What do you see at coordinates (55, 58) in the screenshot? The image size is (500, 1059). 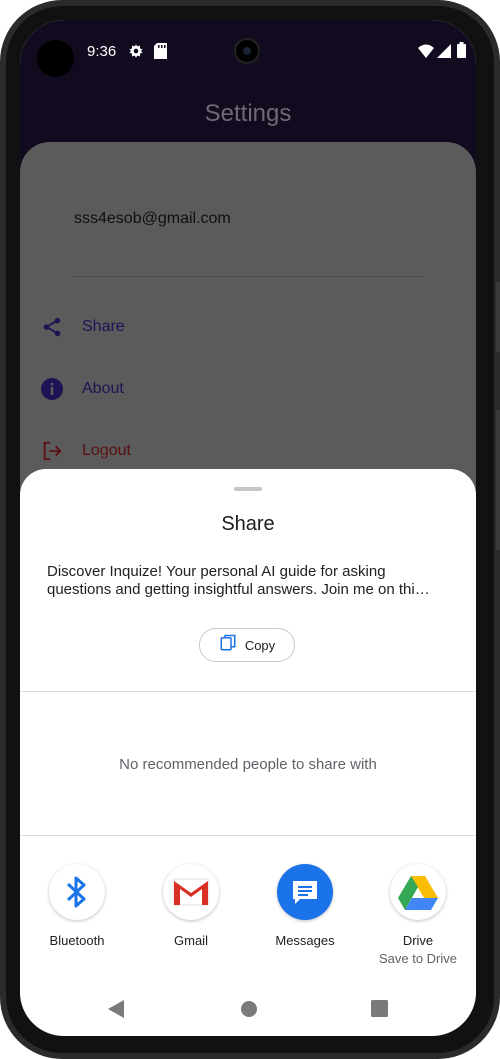 I see `camera-cutout` at bounding box center [55, 58].